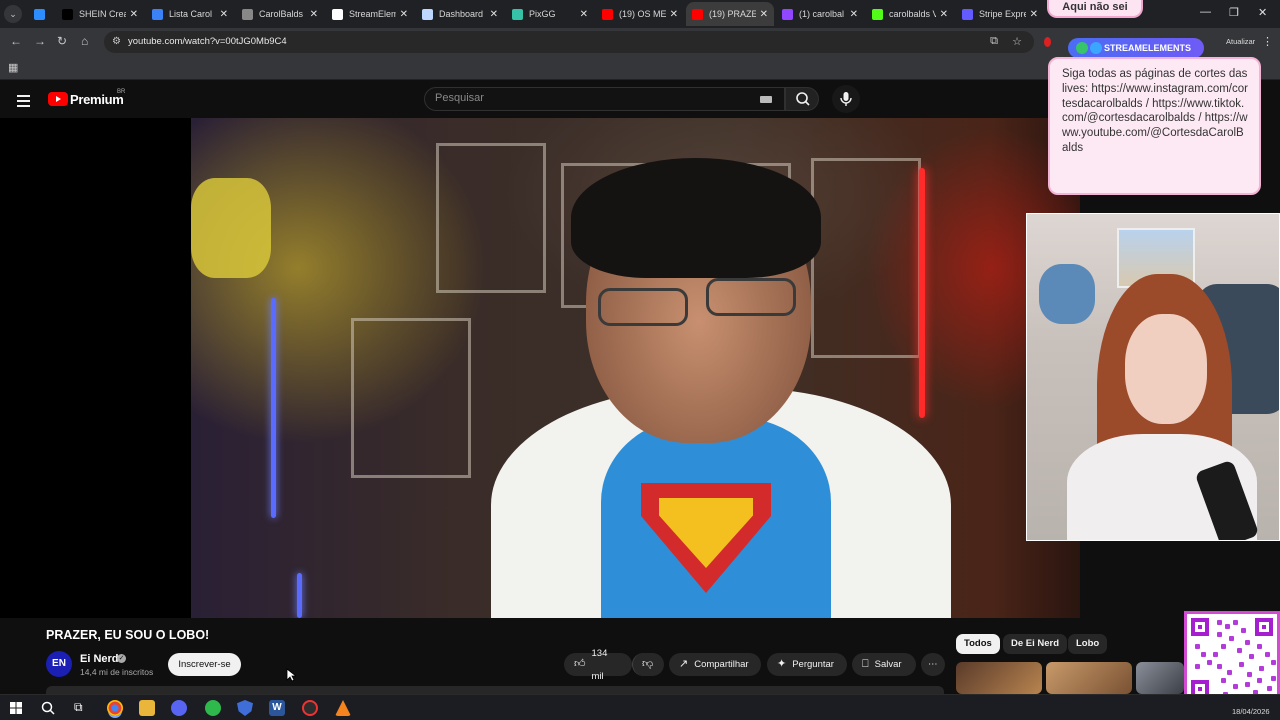 Image resolution: width=1280 pixels, height=720 pixels. Describe the element at coordinates (884, 664) in the screenshot. I see `save-button: ⎕ Salvar` at that location.